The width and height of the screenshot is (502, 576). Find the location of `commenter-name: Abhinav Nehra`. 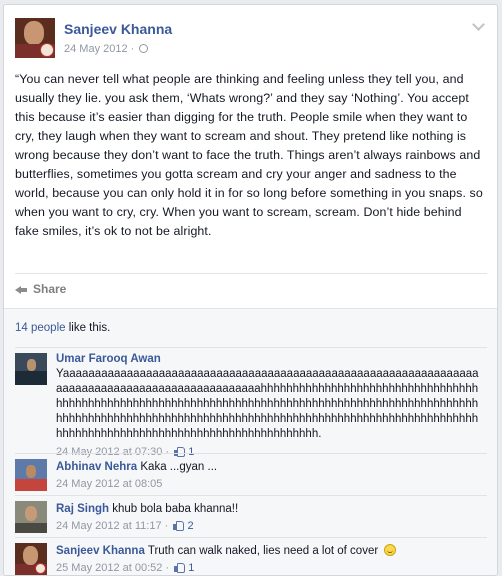

commenter-name: Abhinav Nehra is located at coordinates (96, 467).